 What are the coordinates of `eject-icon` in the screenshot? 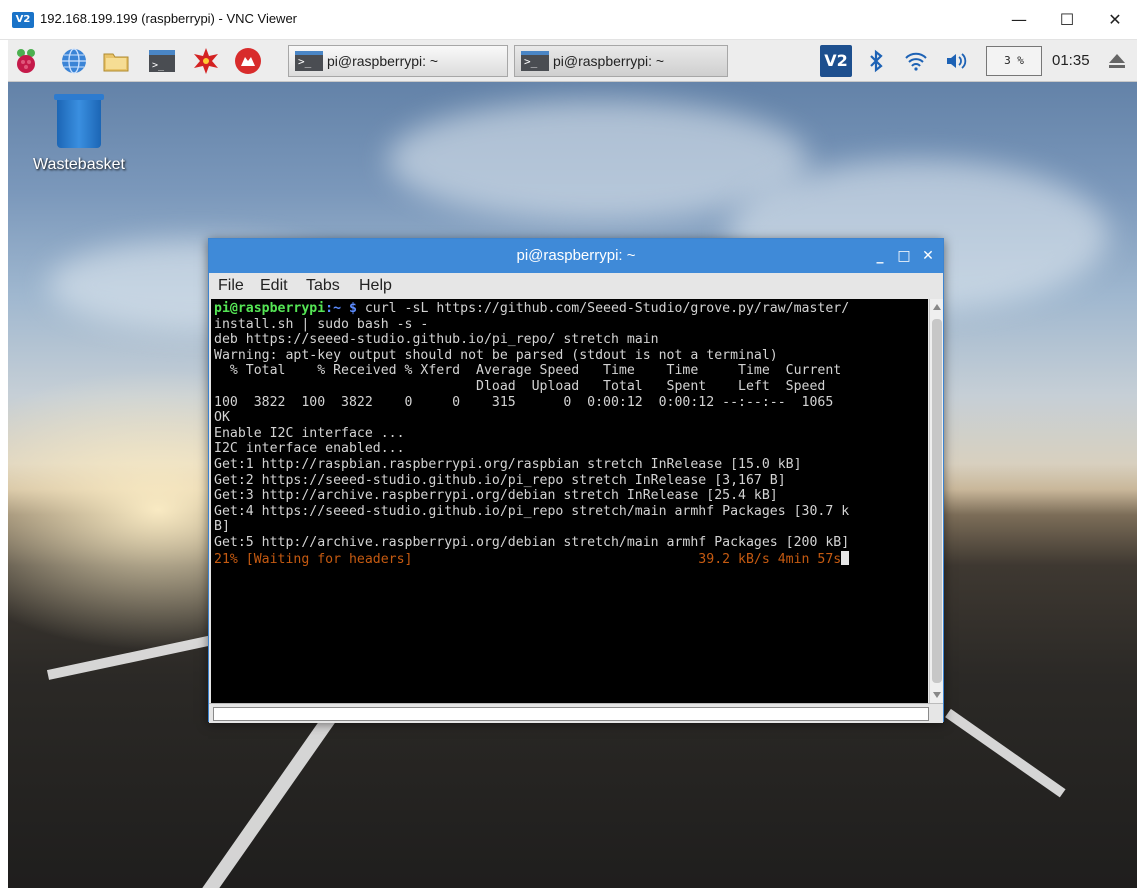 It's located at (1117, 61).